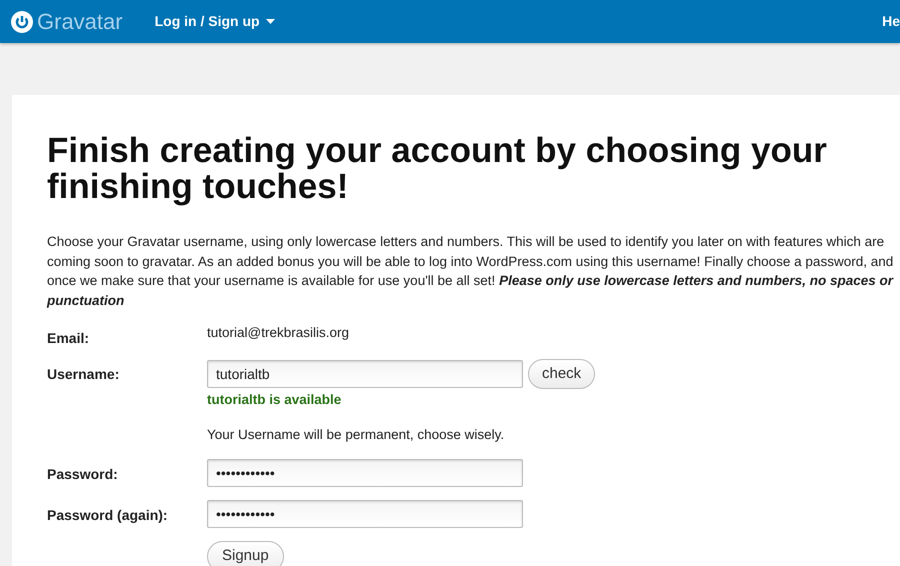 The image size is (900, 566). I want to click on availability-message: tutorialtb is available, so click(274, 400).